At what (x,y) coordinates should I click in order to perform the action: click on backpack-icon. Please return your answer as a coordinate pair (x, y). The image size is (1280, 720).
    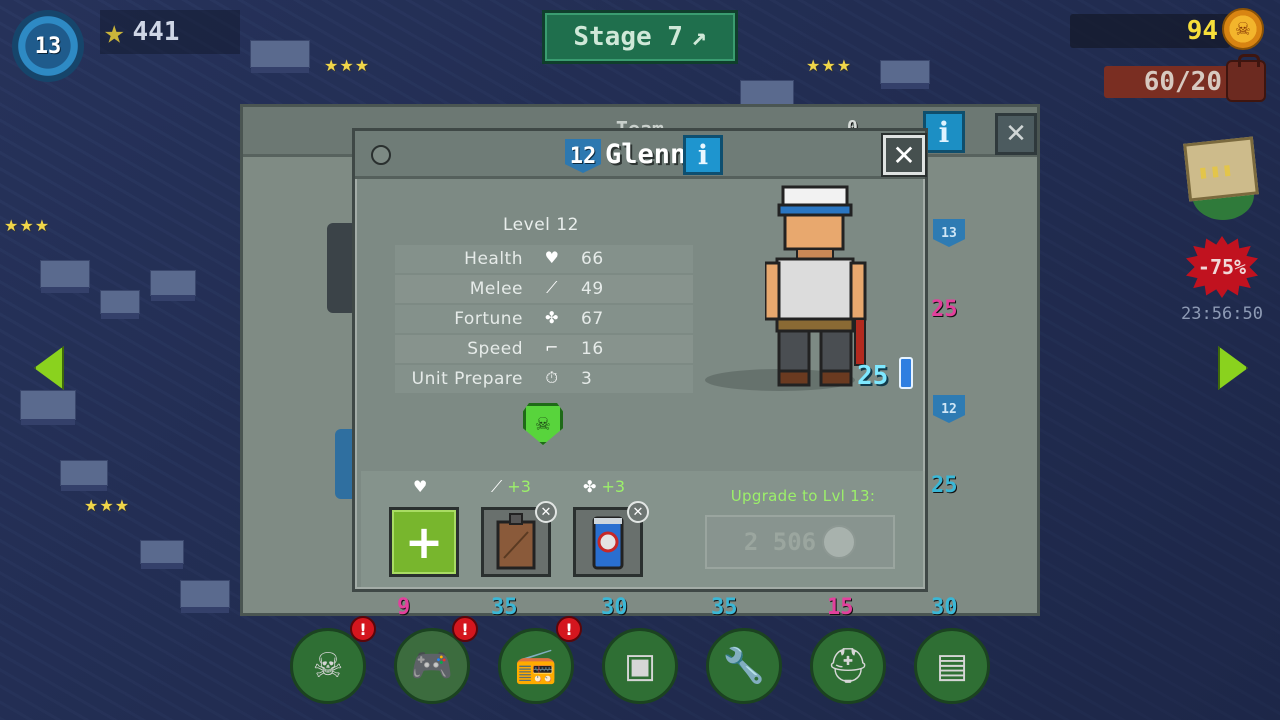
    Looking at the image, I should click on (1246, 78).